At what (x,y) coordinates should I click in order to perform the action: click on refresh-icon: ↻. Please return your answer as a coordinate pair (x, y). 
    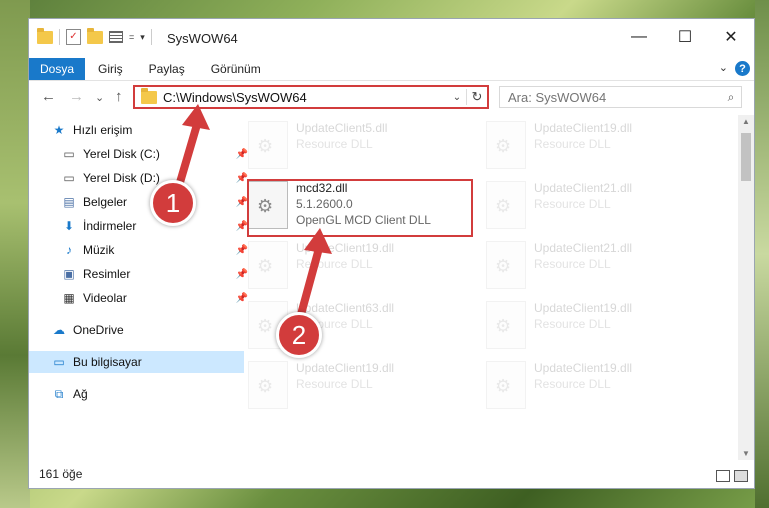
    Looking at the image, I should click on (476, 97).